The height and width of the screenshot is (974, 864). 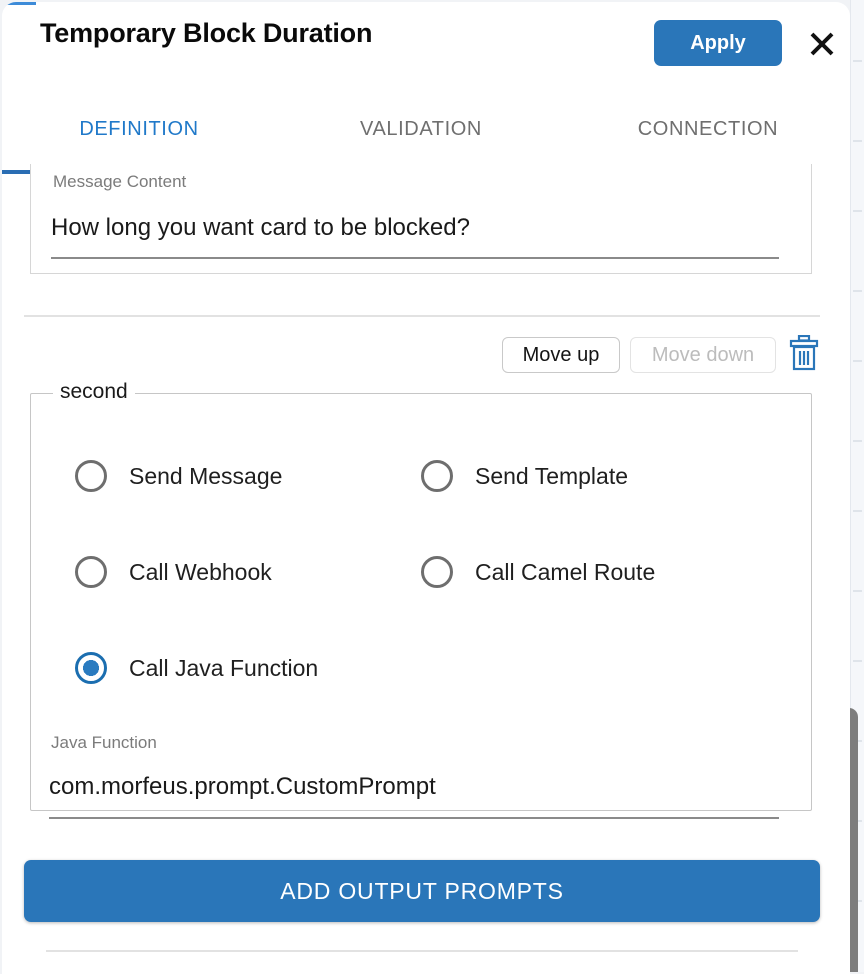 I want to click on radio-send-message: Send Message, so click(x=178, y=476).